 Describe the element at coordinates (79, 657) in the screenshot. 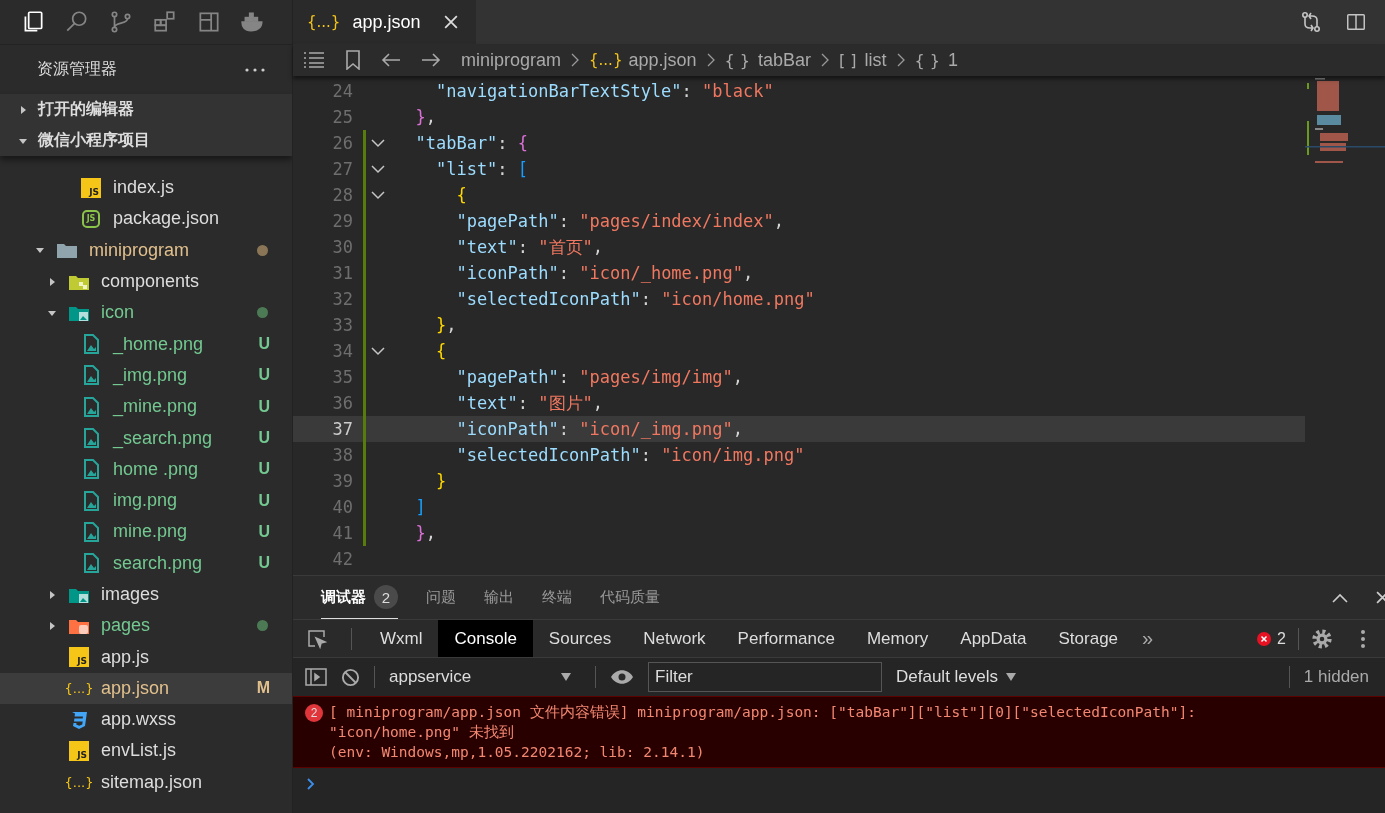

I see `js-file-icon: JS` at that location.